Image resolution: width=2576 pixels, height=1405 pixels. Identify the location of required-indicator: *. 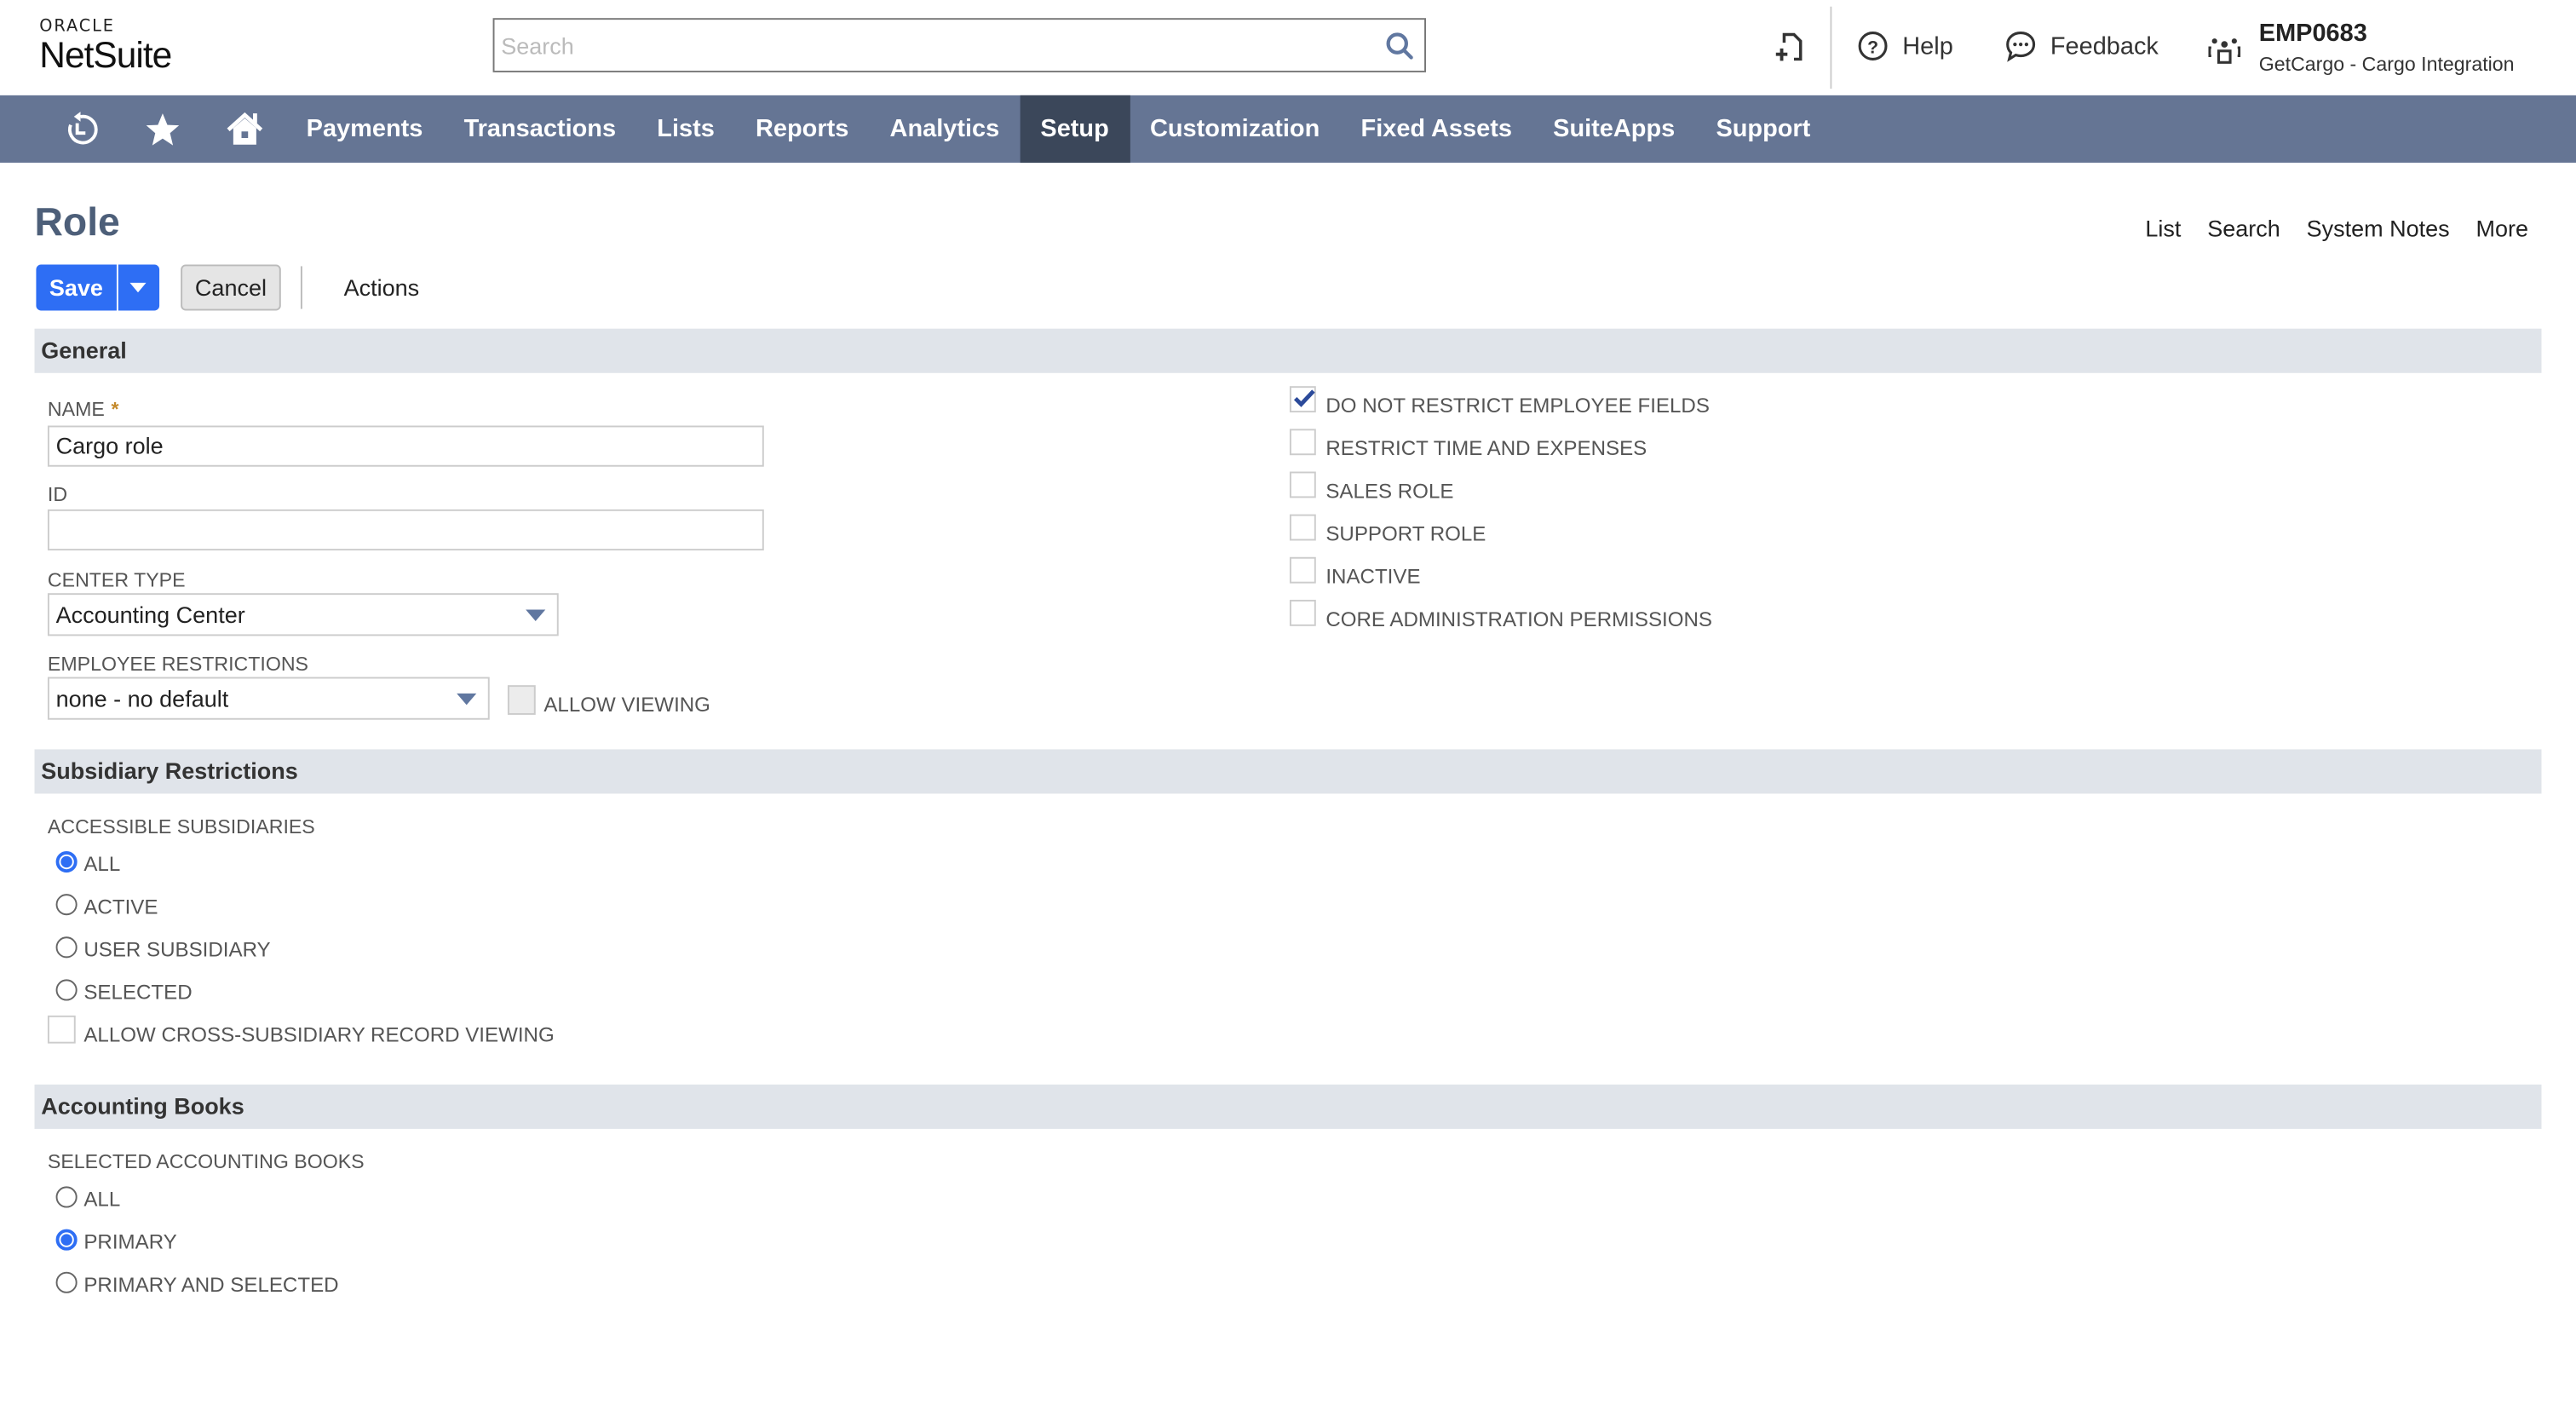
(115, 409).